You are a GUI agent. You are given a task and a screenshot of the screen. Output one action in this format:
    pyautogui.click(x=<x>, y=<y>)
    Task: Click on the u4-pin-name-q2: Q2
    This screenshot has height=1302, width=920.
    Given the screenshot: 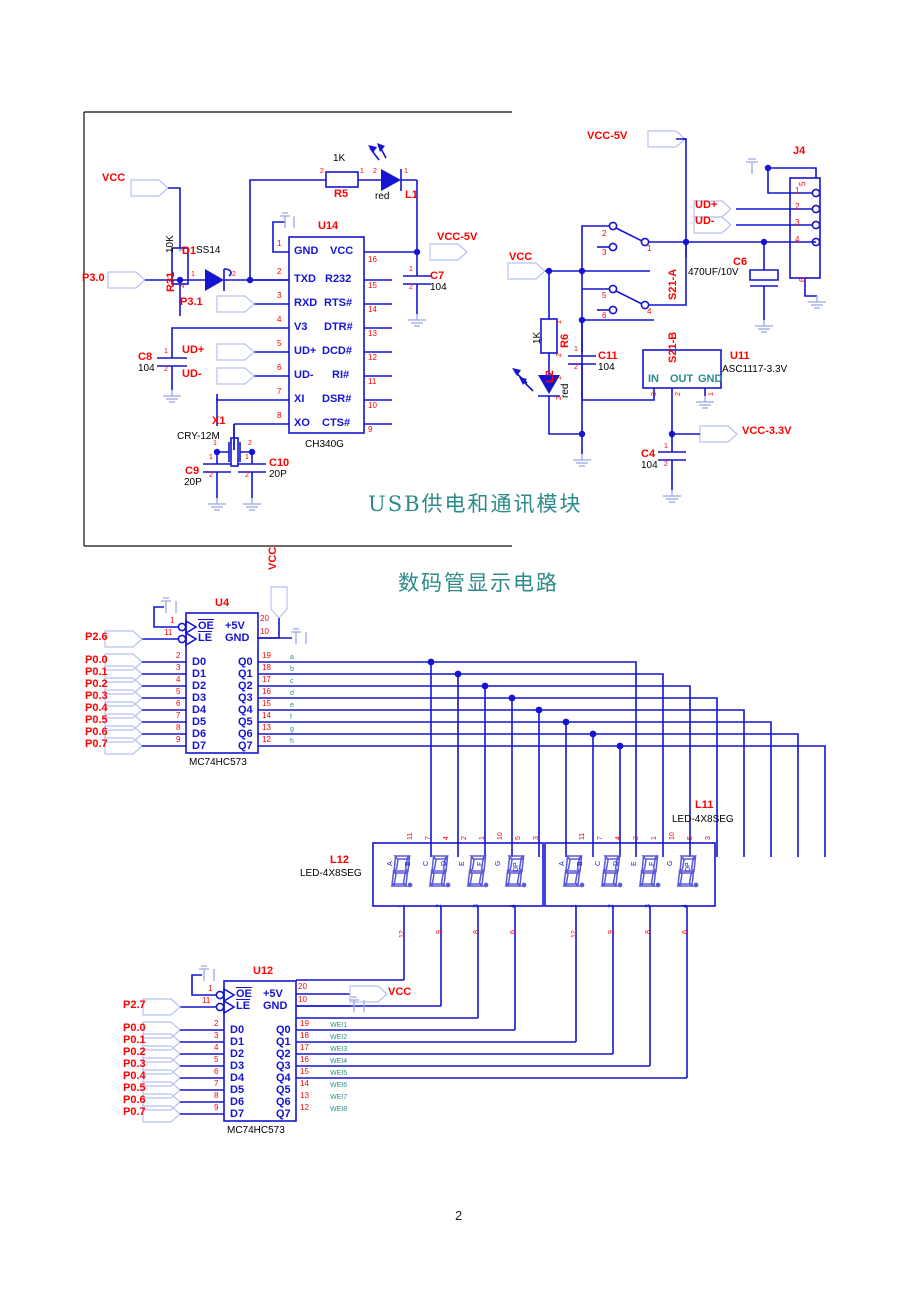 What is the action you would take?
    pyautogui.click(x=245, y=686)
    